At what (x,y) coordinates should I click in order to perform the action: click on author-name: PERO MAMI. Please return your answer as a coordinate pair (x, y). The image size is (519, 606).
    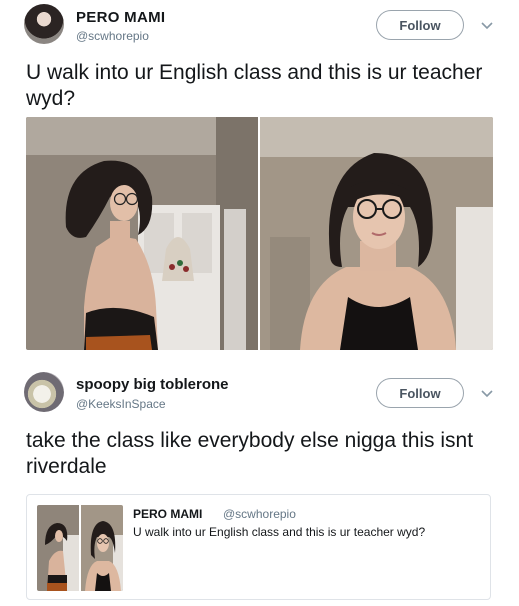
    Looking at the image, I should click on (120, 17).